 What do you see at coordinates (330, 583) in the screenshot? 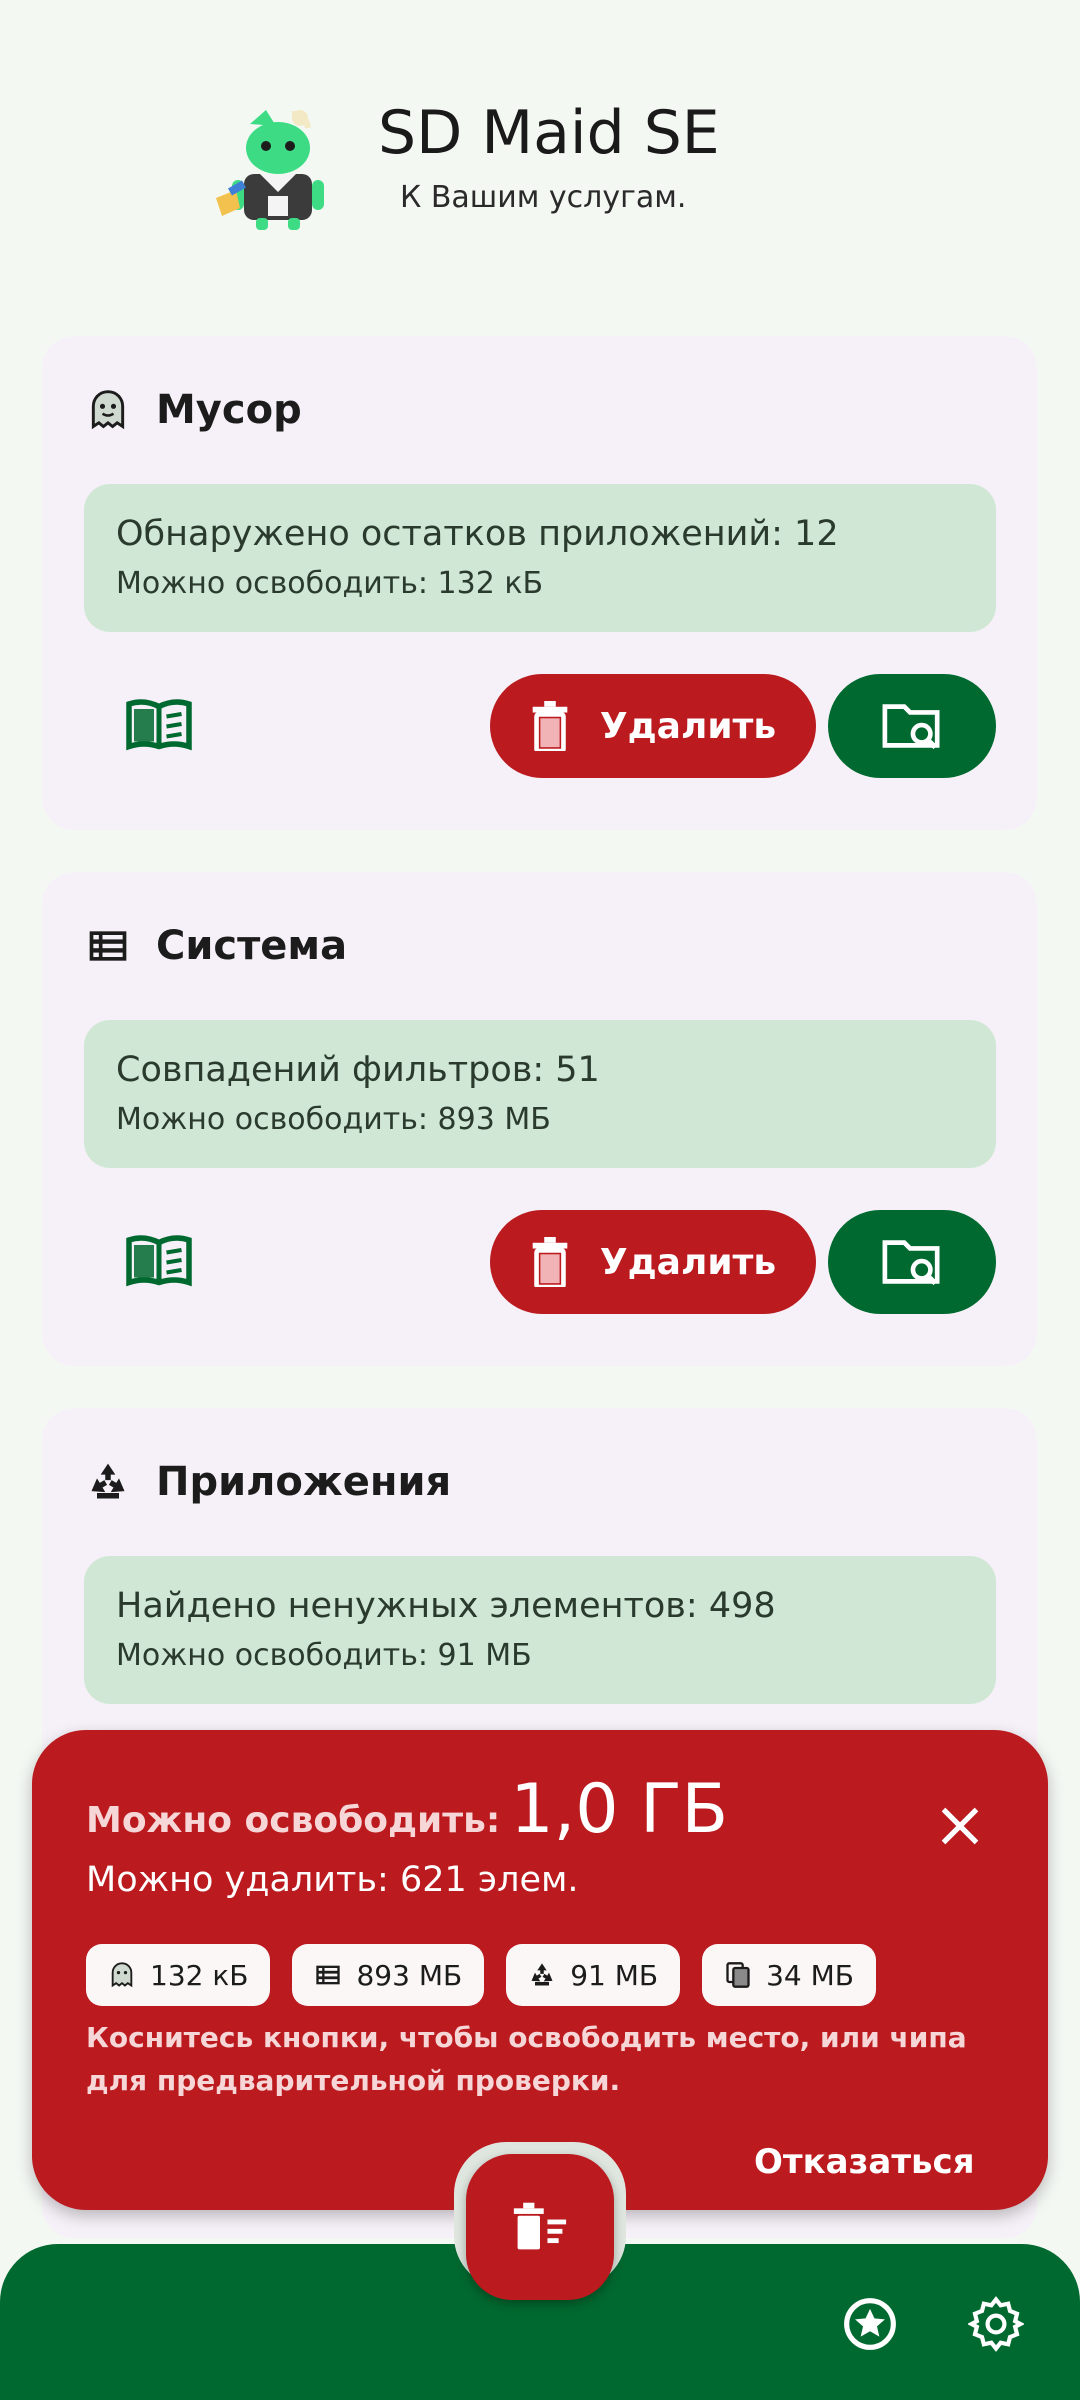
I see `result-size: Можно освободить: 132 кБ` at bounding box center [330, 583].